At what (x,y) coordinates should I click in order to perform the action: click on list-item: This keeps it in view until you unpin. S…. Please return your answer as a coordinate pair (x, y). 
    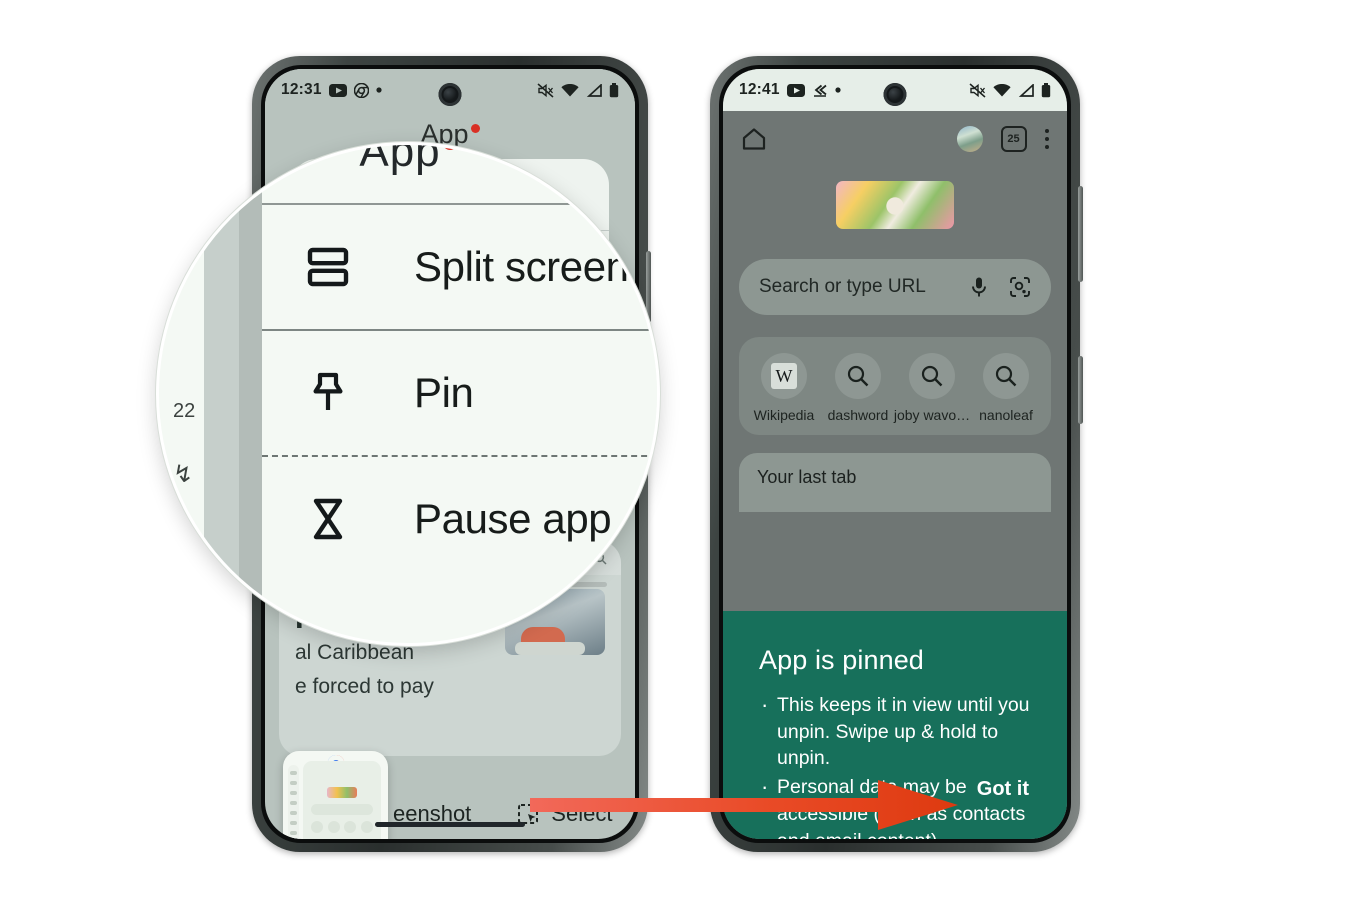
    Looking at the image, I should click on (898, 731).